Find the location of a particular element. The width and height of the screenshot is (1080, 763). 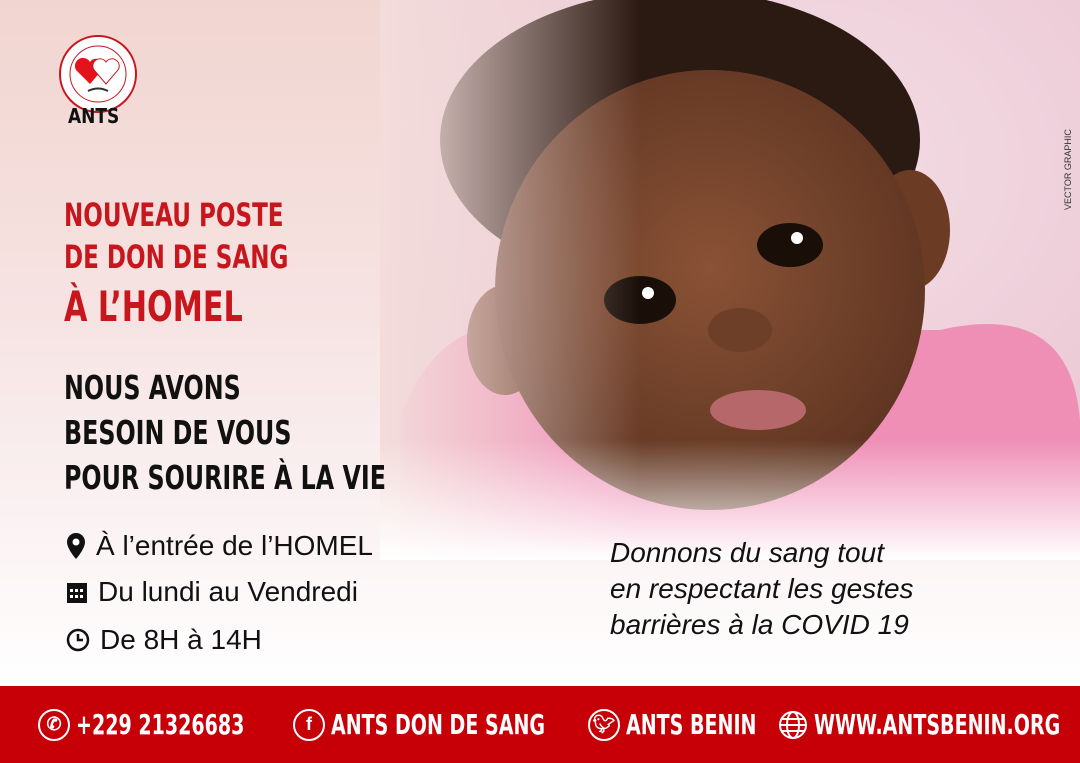

calendar-icon is located at coordinates (77, 593).